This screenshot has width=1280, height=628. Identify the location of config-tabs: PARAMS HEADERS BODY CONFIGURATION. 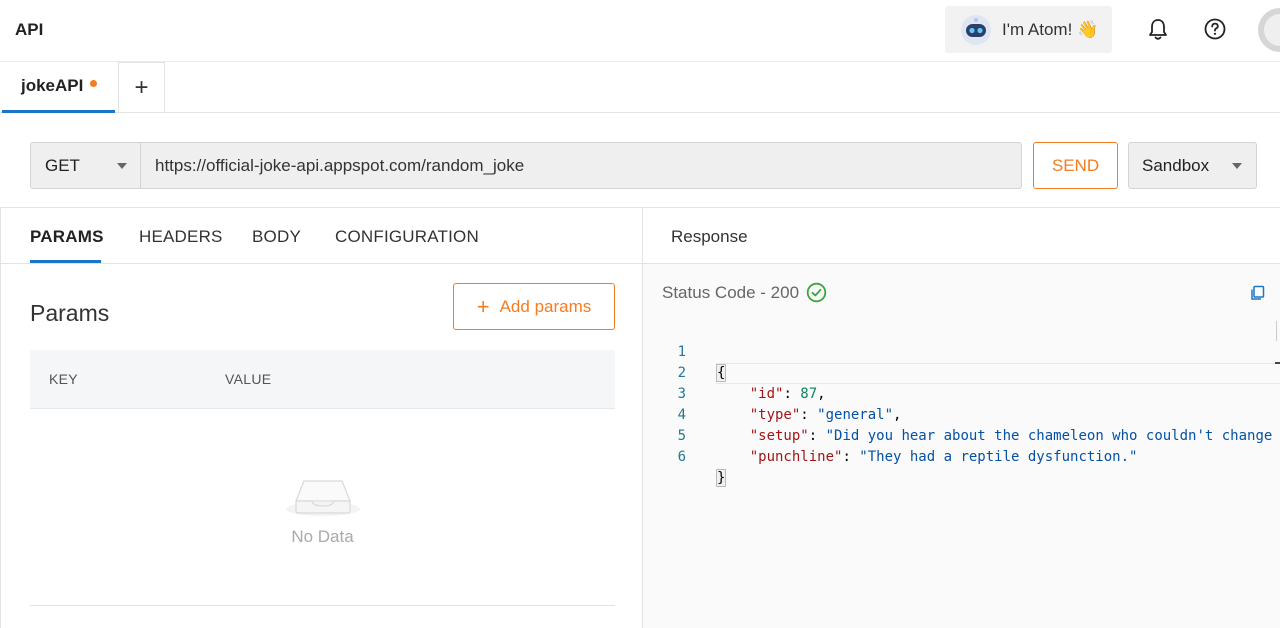
(322, 236).